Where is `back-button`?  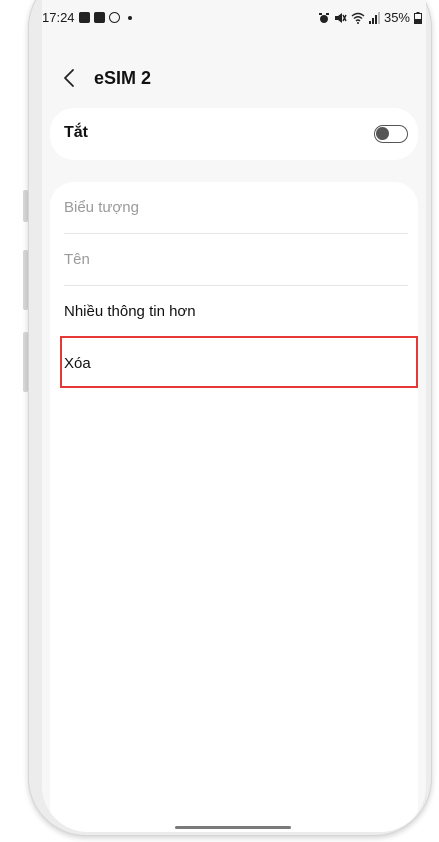
back-button is located at coordinates (70, 78).